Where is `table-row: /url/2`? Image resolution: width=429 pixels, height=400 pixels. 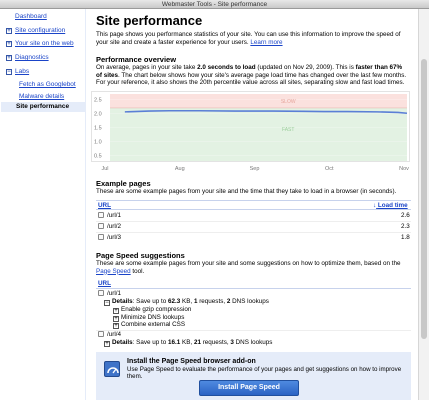
table-row: /url/2 is located at coordinates (109, 226).